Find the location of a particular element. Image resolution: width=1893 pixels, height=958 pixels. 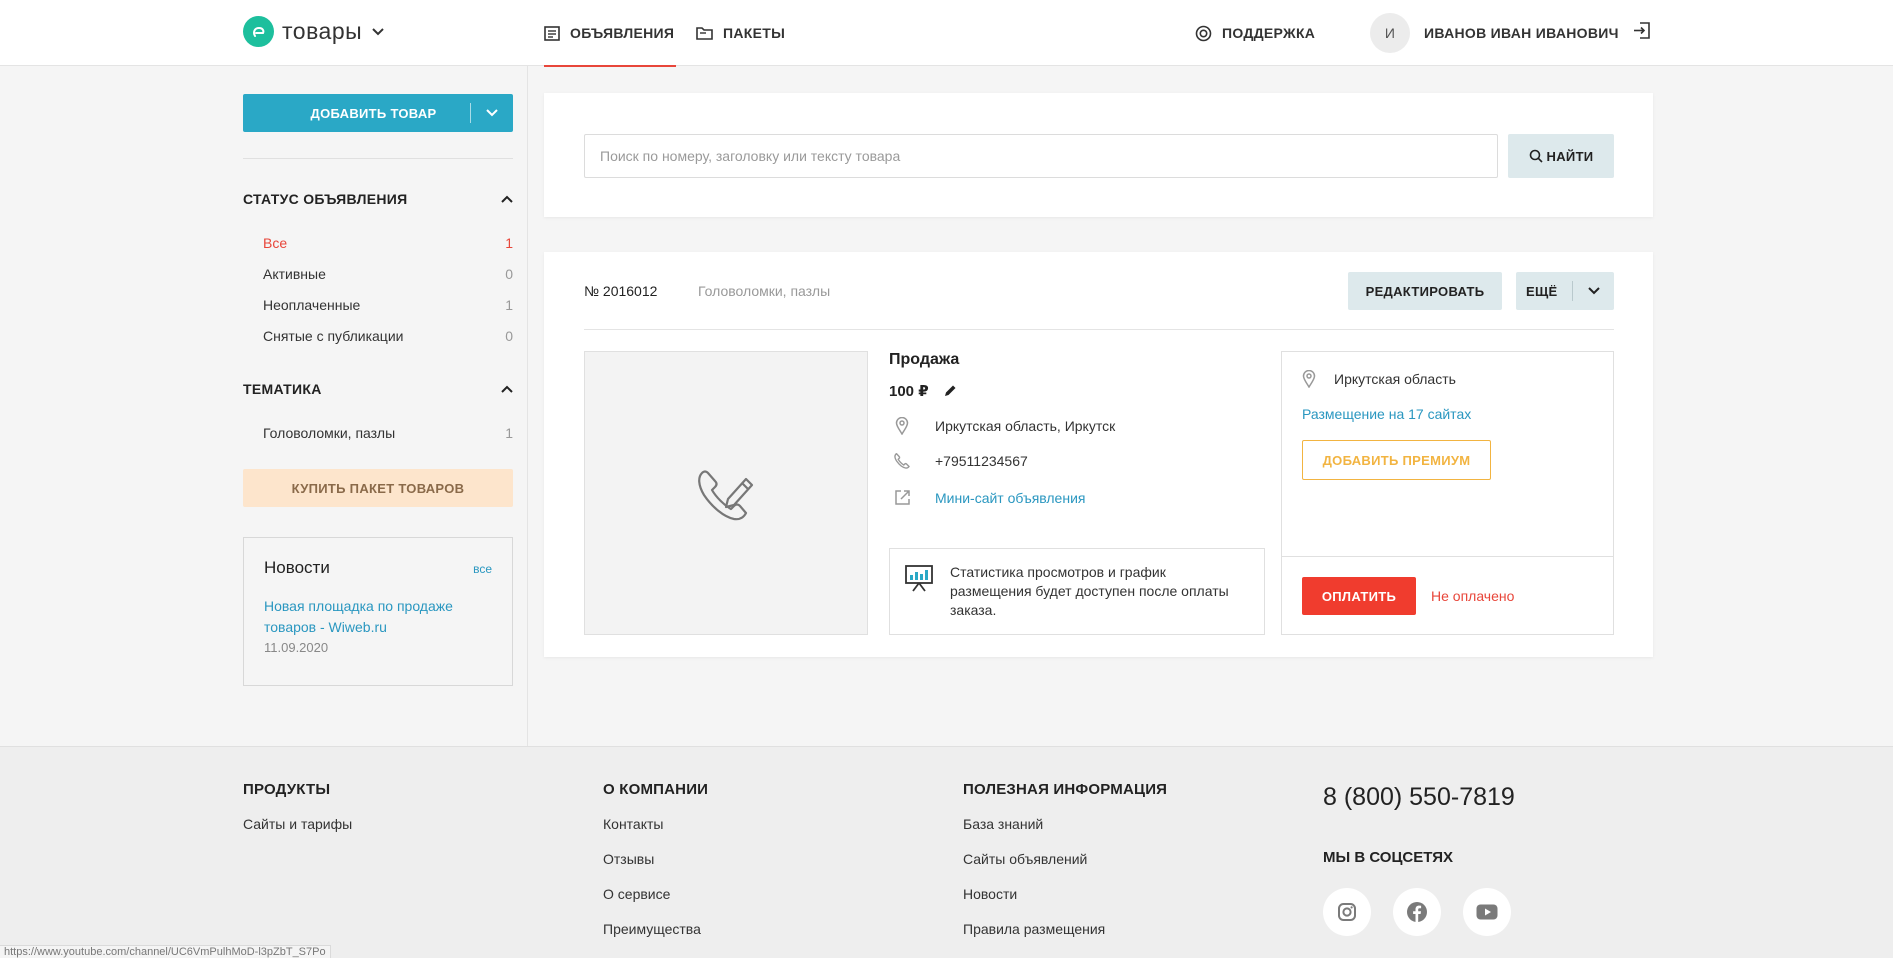

pencil-icon is located at coordinates (950, 391).